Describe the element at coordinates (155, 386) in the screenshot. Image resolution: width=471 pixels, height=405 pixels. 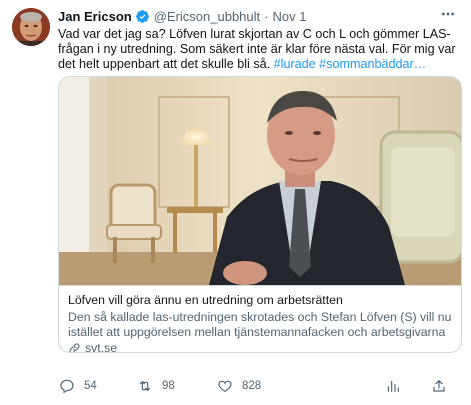
I see `retweet-button: 98` at that location.